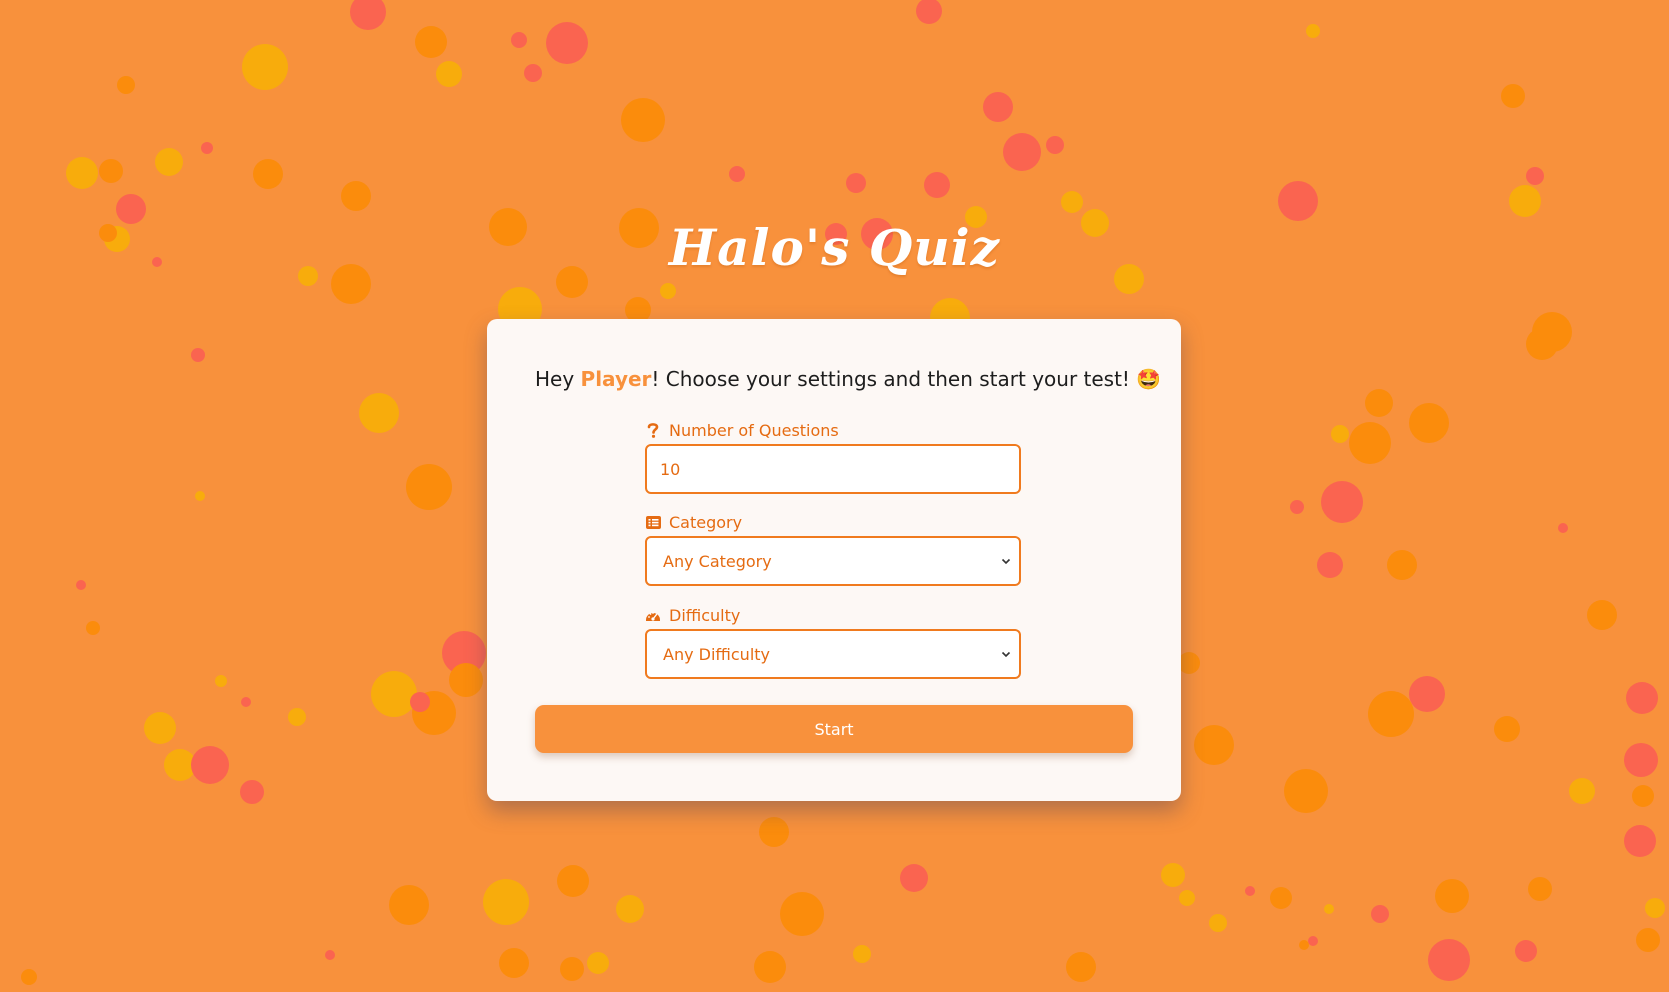 The height and width of the screenshot is (992, 1669). I want to click on gauge-icon, so click(653, 615).